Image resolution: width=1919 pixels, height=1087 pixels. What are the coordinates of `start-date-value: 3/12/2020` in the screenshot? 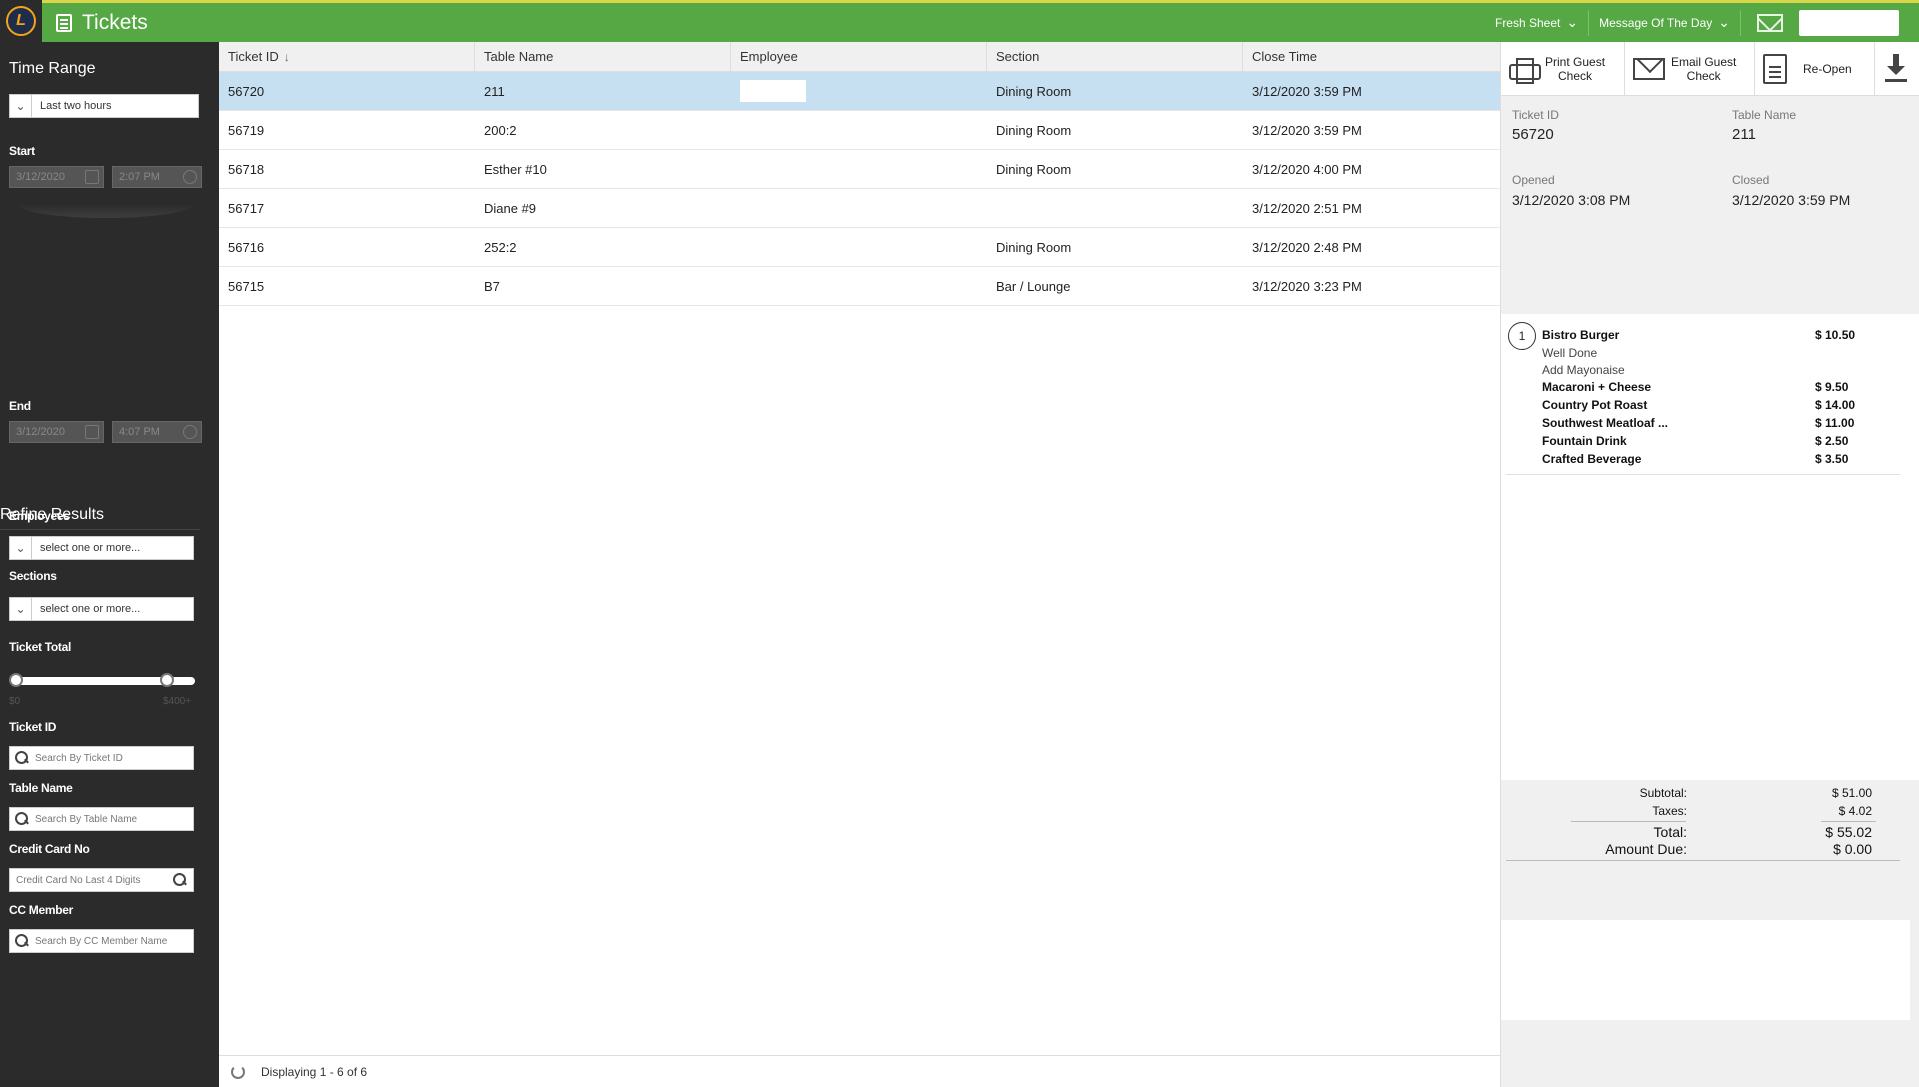 It's located at (40, 177).